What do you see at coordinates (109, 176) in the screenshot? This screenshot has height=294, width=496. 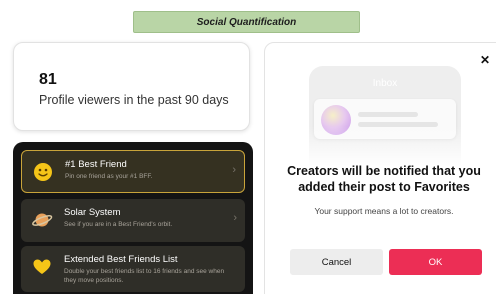 I see `best-friend-subtitle: Pin one friend as your #1 BFF.` at bounding box center [109, 176].